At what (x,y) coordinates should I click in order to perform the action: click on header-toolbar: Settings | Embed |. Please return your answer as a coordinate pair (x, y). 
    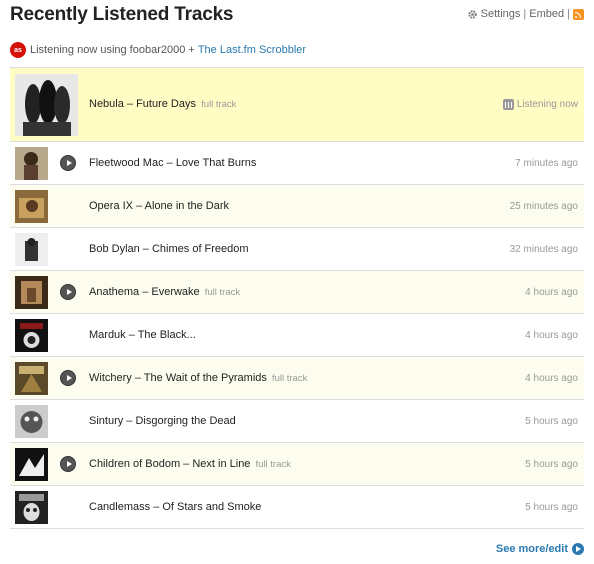
    Looking at the image, I should click on (525, 14).